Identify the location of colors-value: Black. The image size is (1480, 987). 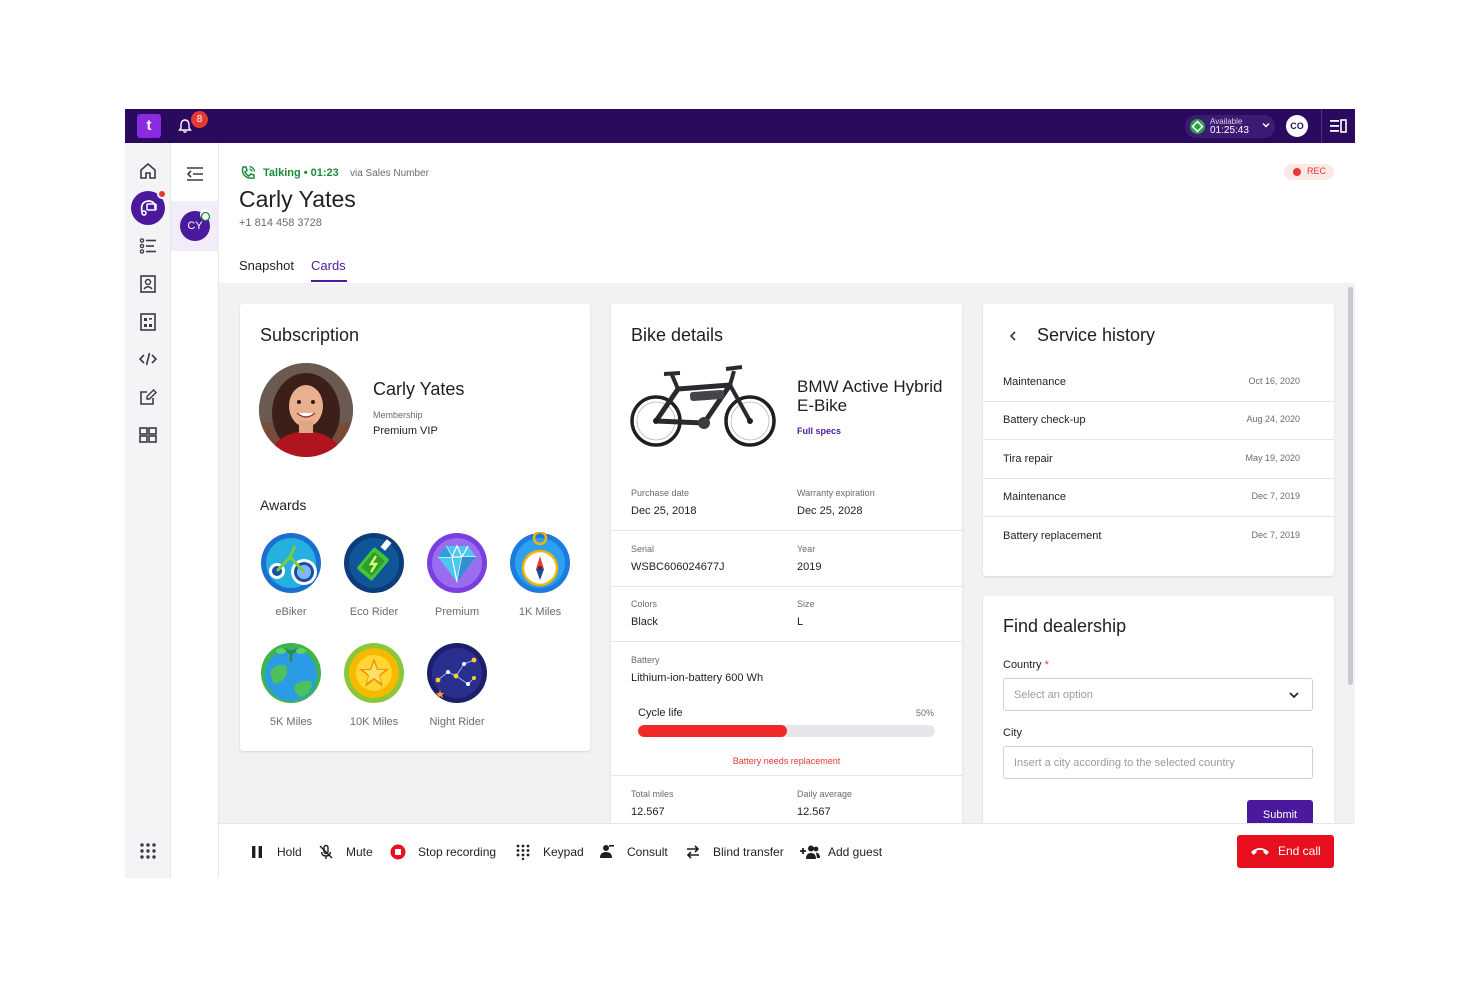
(644, 622).